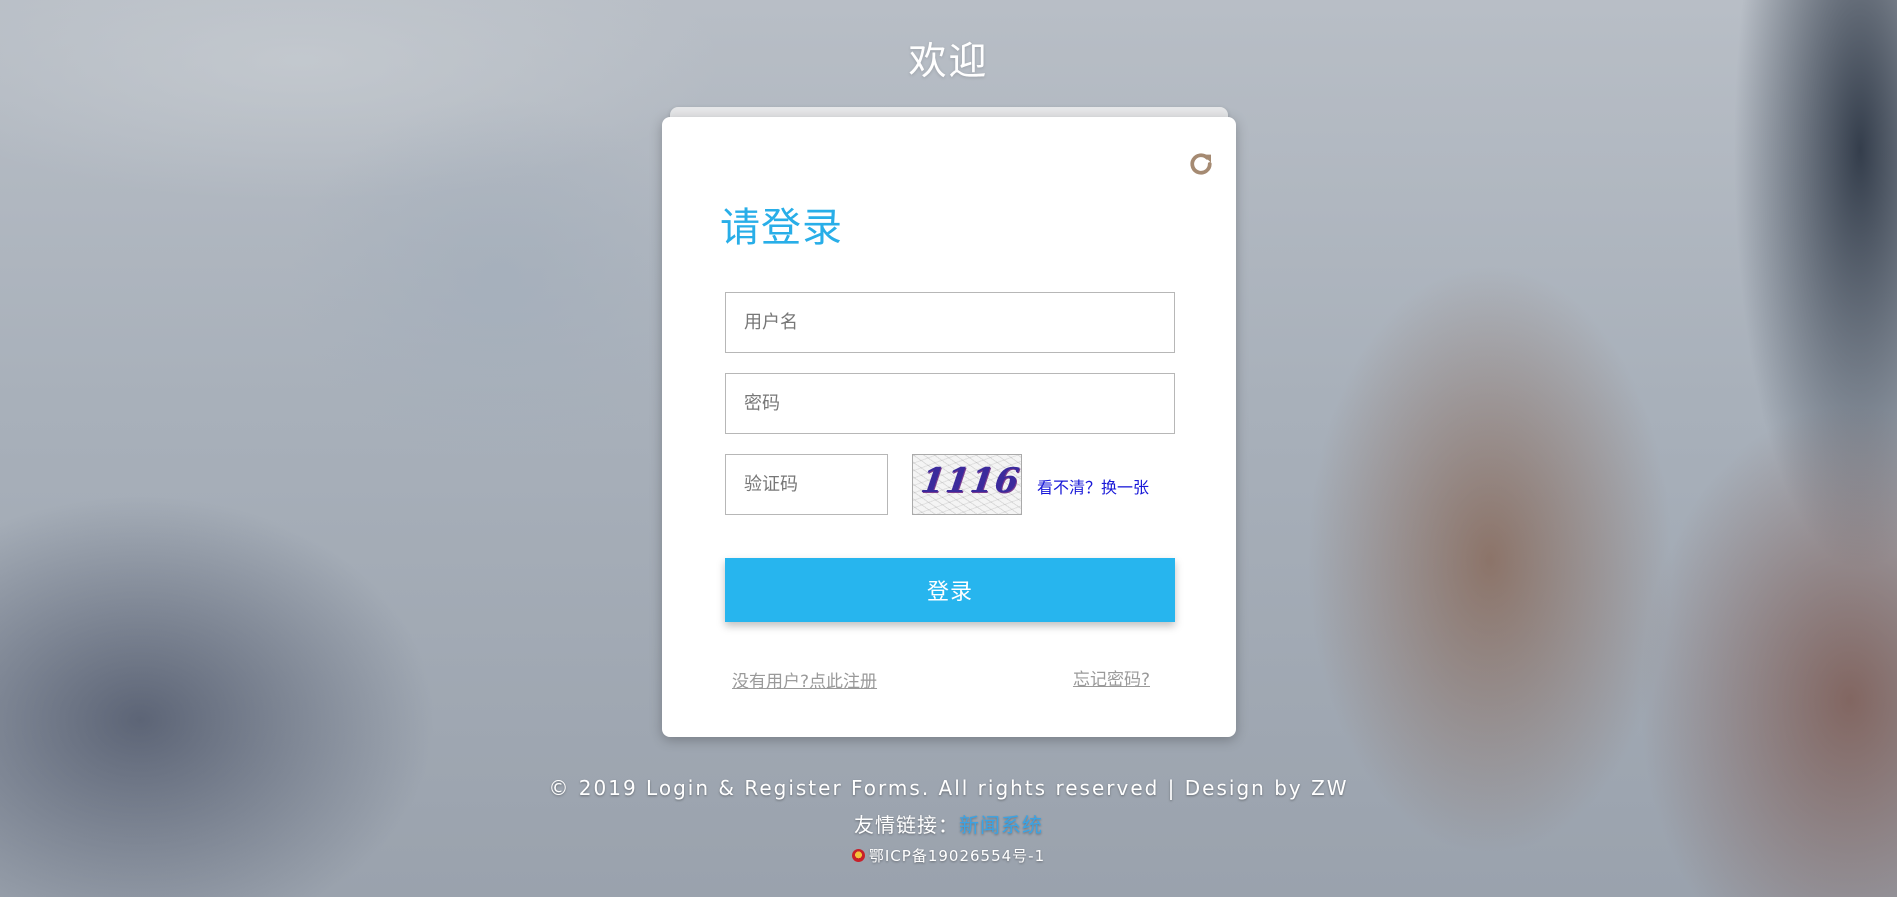 This screenshot has width=1897, height=897. What do you see at coordinates (781, 228) in the screenshot?
I see `login-title: 请登录` at bounding box center [781, 228].